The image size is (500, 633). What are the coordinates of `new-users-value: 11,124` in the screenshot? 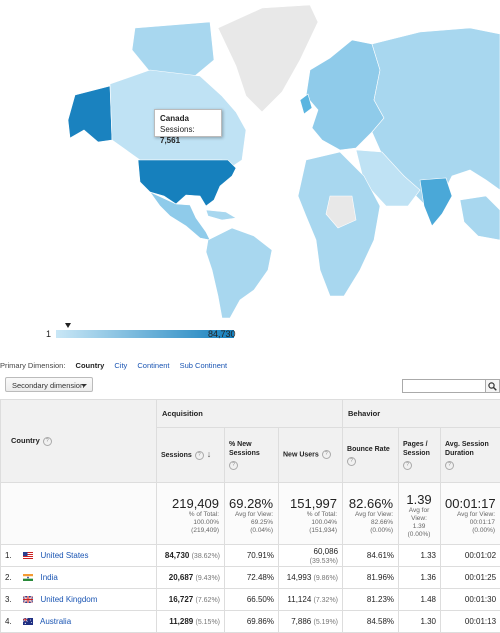 It's located at (299, 599).